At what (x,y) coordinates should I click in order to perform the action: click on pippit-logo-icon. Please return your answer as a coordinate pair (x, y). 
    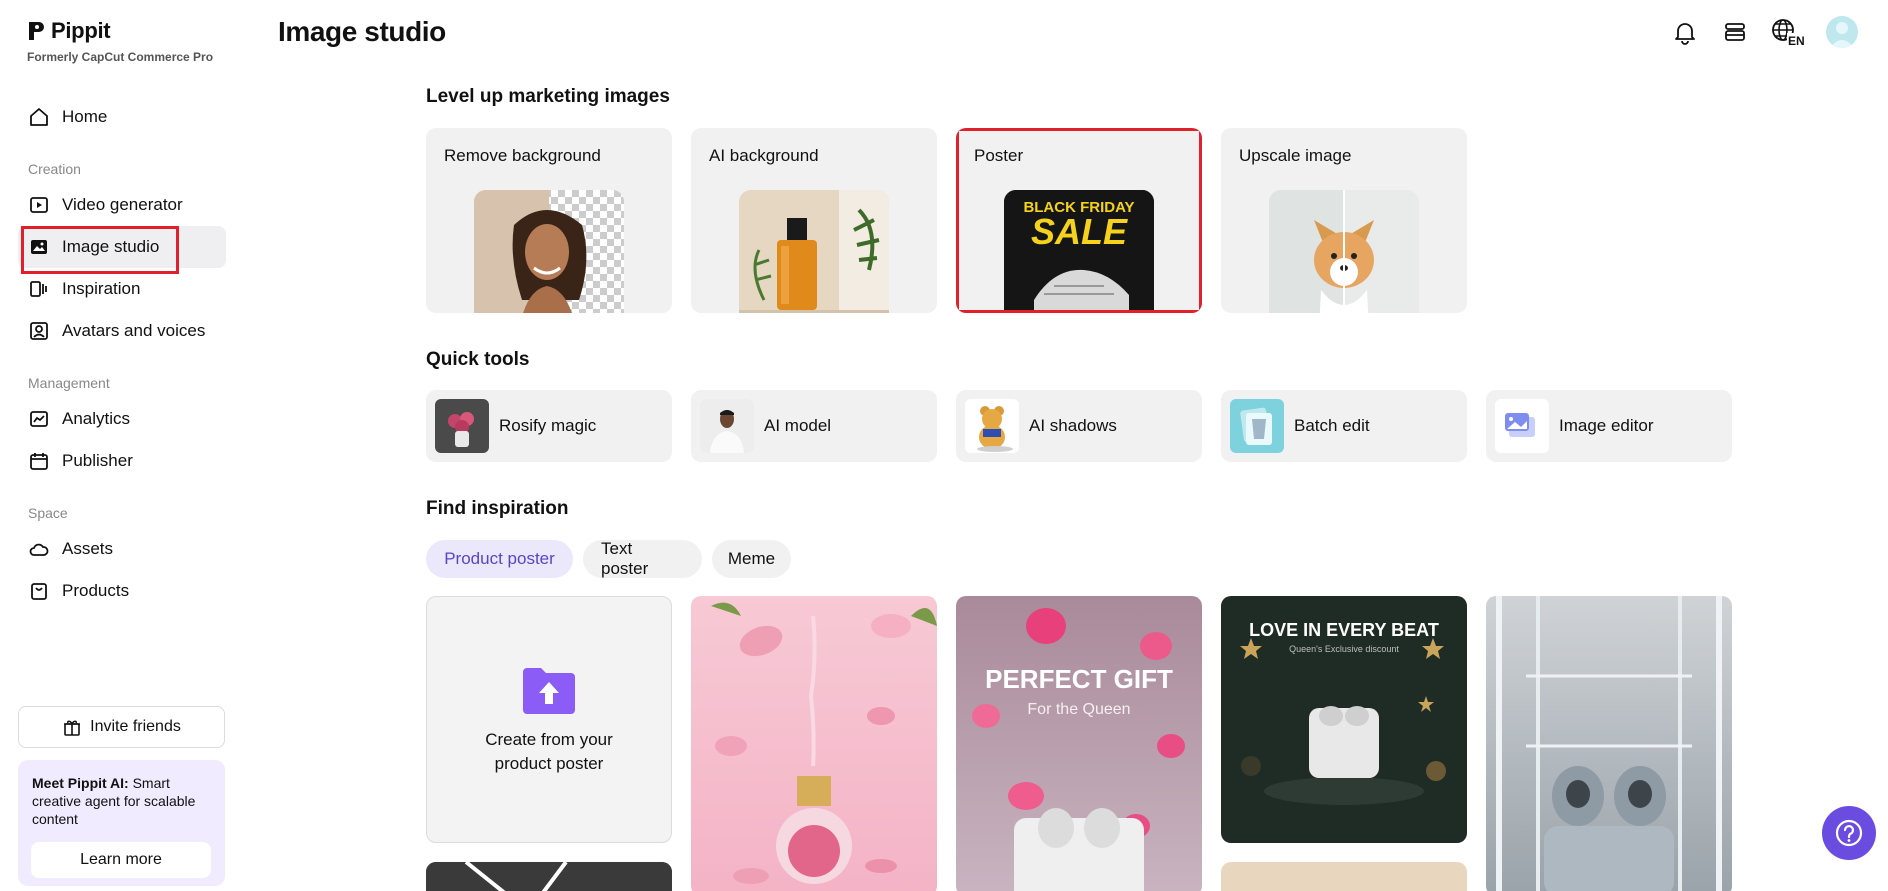
    Looking at the image, I should click on (36, 31).